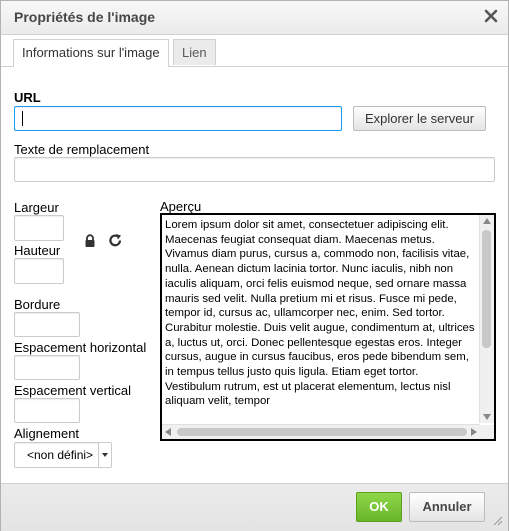  What do you see at coordinates (254, 18) in the screenshot?
I see `dialog-titlebar: Propriétés de l'image` at bounding box center [254, 18].